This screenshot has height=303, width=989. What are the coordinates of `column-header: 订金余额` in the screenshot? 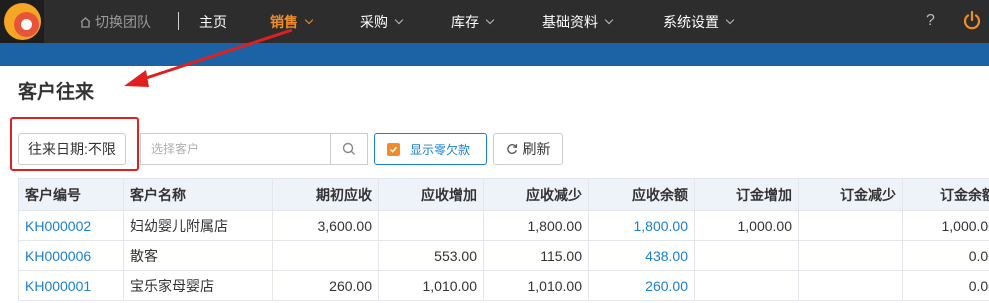 It's located at (945, 194).